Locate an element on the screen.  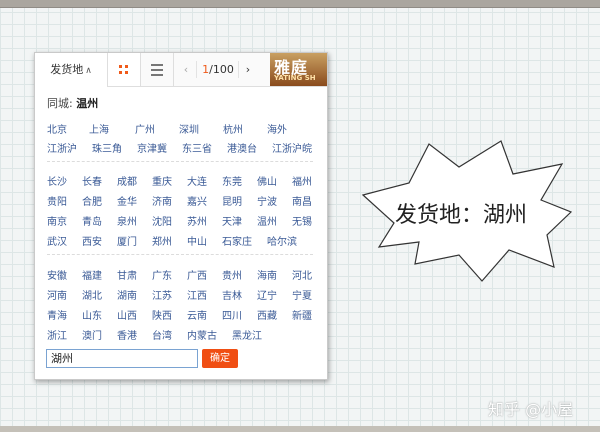
same-city-value: 温州 is located at coordinates (87, 103).